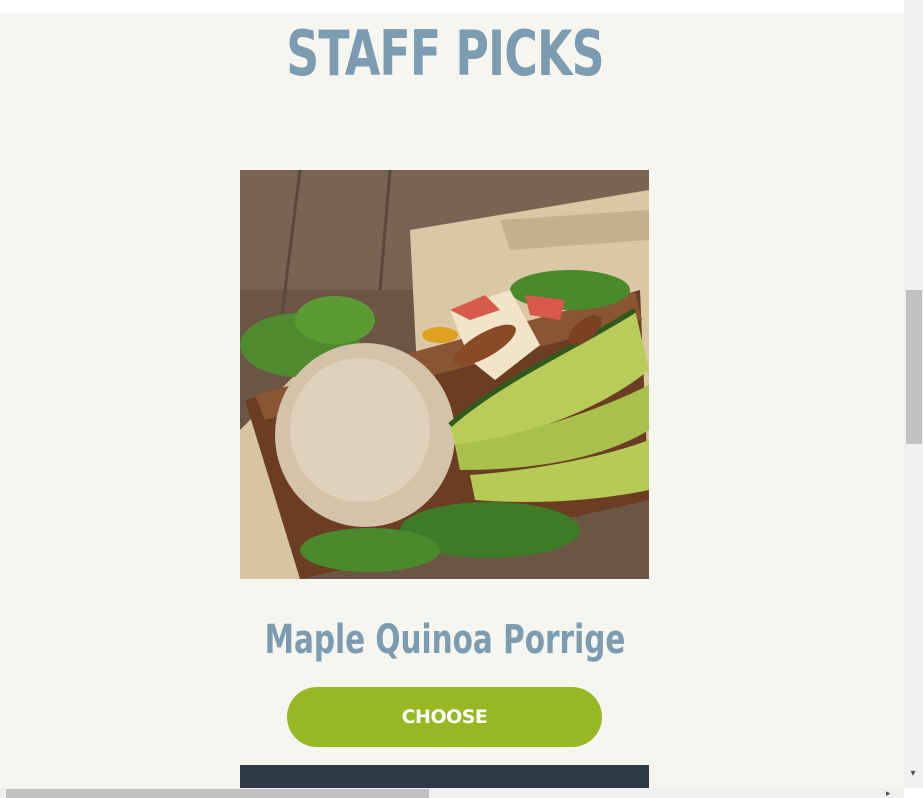 This screenshot has height=798, width=923. Describe the element at coordinates (445, 640) in the screenshot. I see `product-name: Maple Quinoa Porrige` at that location.